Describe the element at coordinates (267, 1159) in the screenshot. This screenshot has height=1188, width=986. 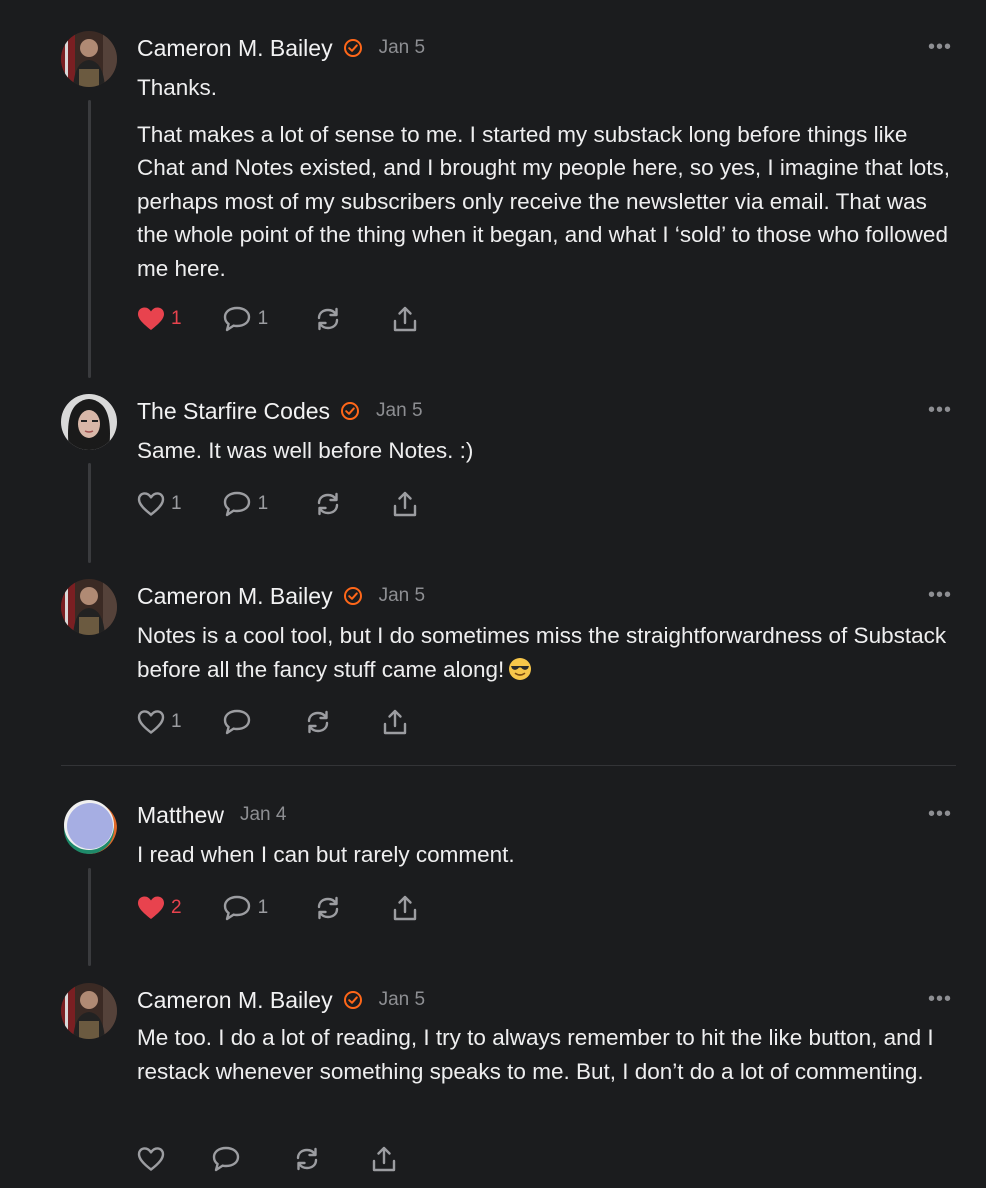
I see `comment-actions` at that location.